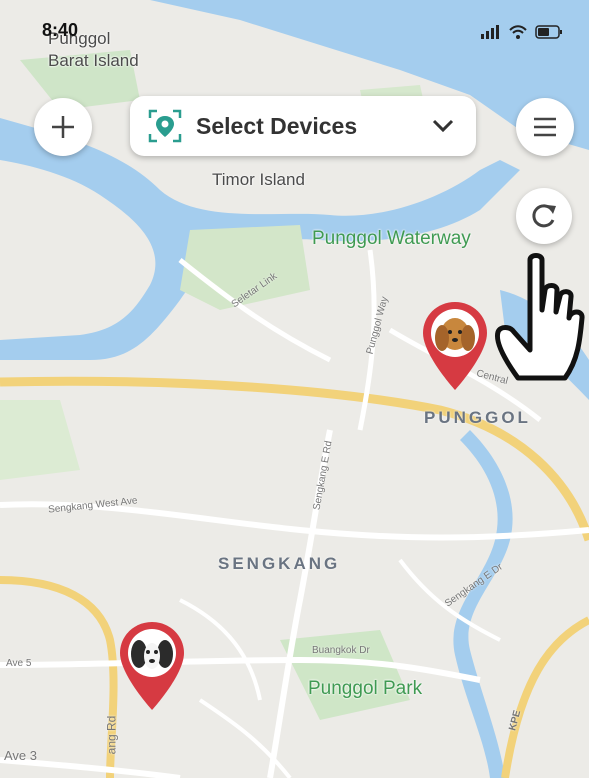 The height and width of the screenshot is (778, 589). I want to click on road-ang-rd: ang Rd, so click(111, 735).